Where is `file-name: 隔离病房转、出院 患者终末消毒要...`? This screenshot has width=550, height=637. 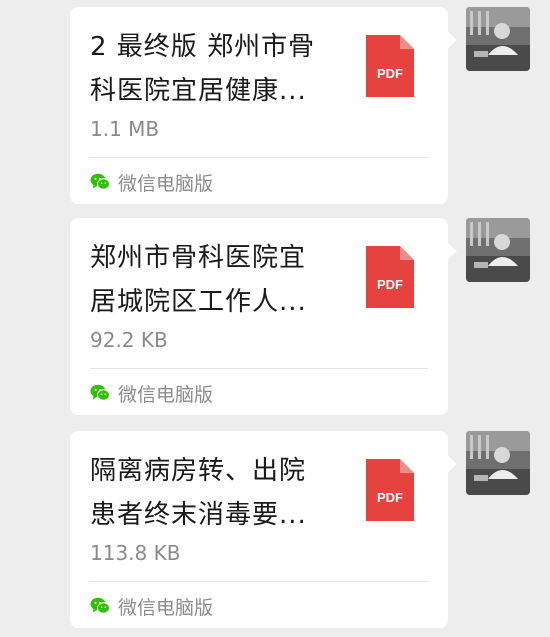 file-name: 隔离病房转、出院 患者终末消毒要... is located at coordinates (219, 493).